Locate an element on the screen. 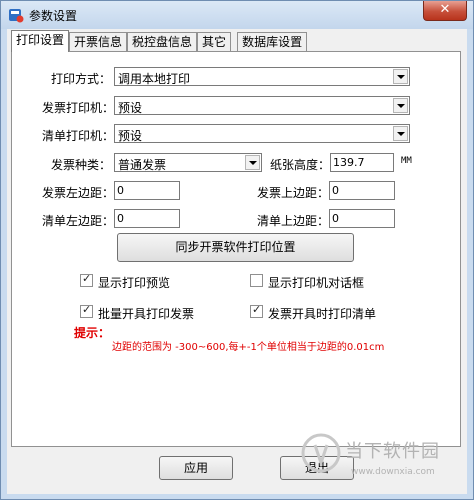 This screenshot has height=500, width=474. tab-invoice-info: 开票信息 is located at coordinates (98, 42).